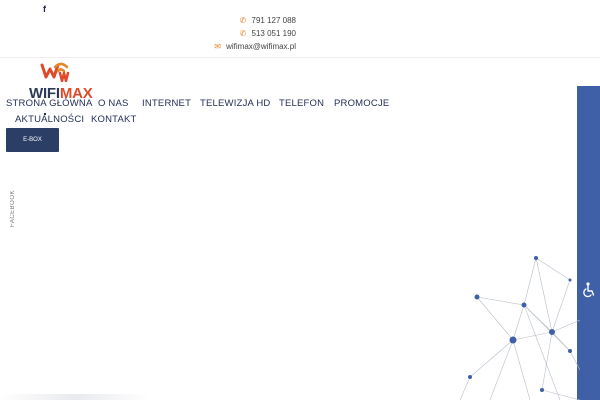 This screenshot has width=600, height=400. I want to click on accessibility-side-tab, so click(588, 243).